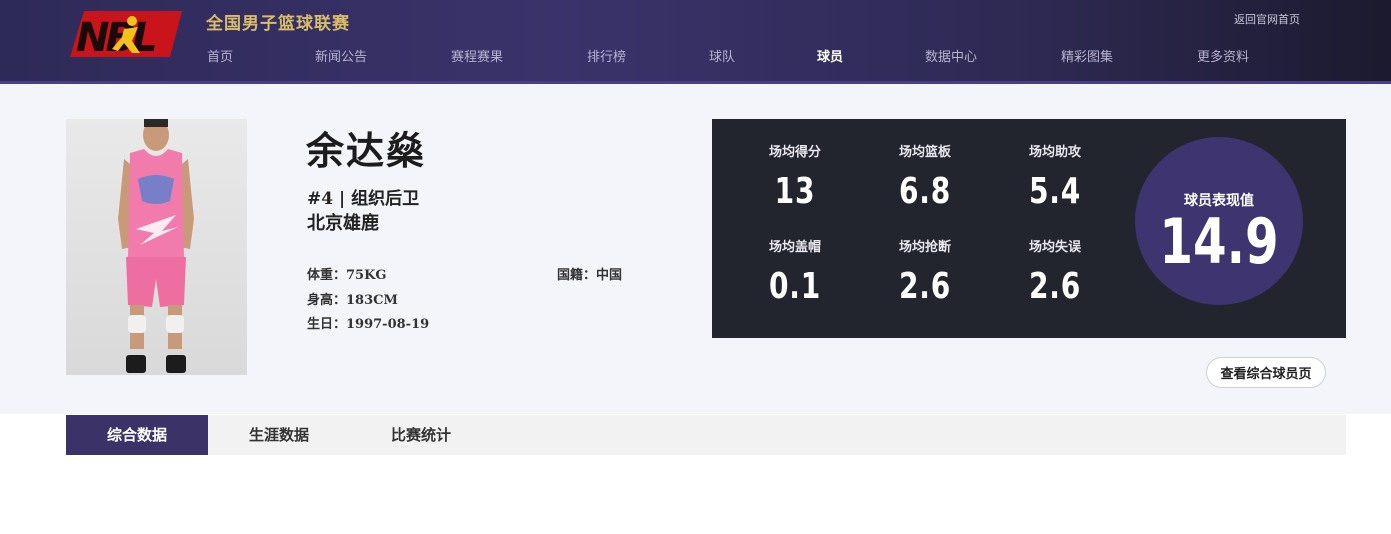  What do you see at coordinates (341, 55) in the screenshot?
I see `nav-news: 新闻公告` at bounding box center [341, 55].